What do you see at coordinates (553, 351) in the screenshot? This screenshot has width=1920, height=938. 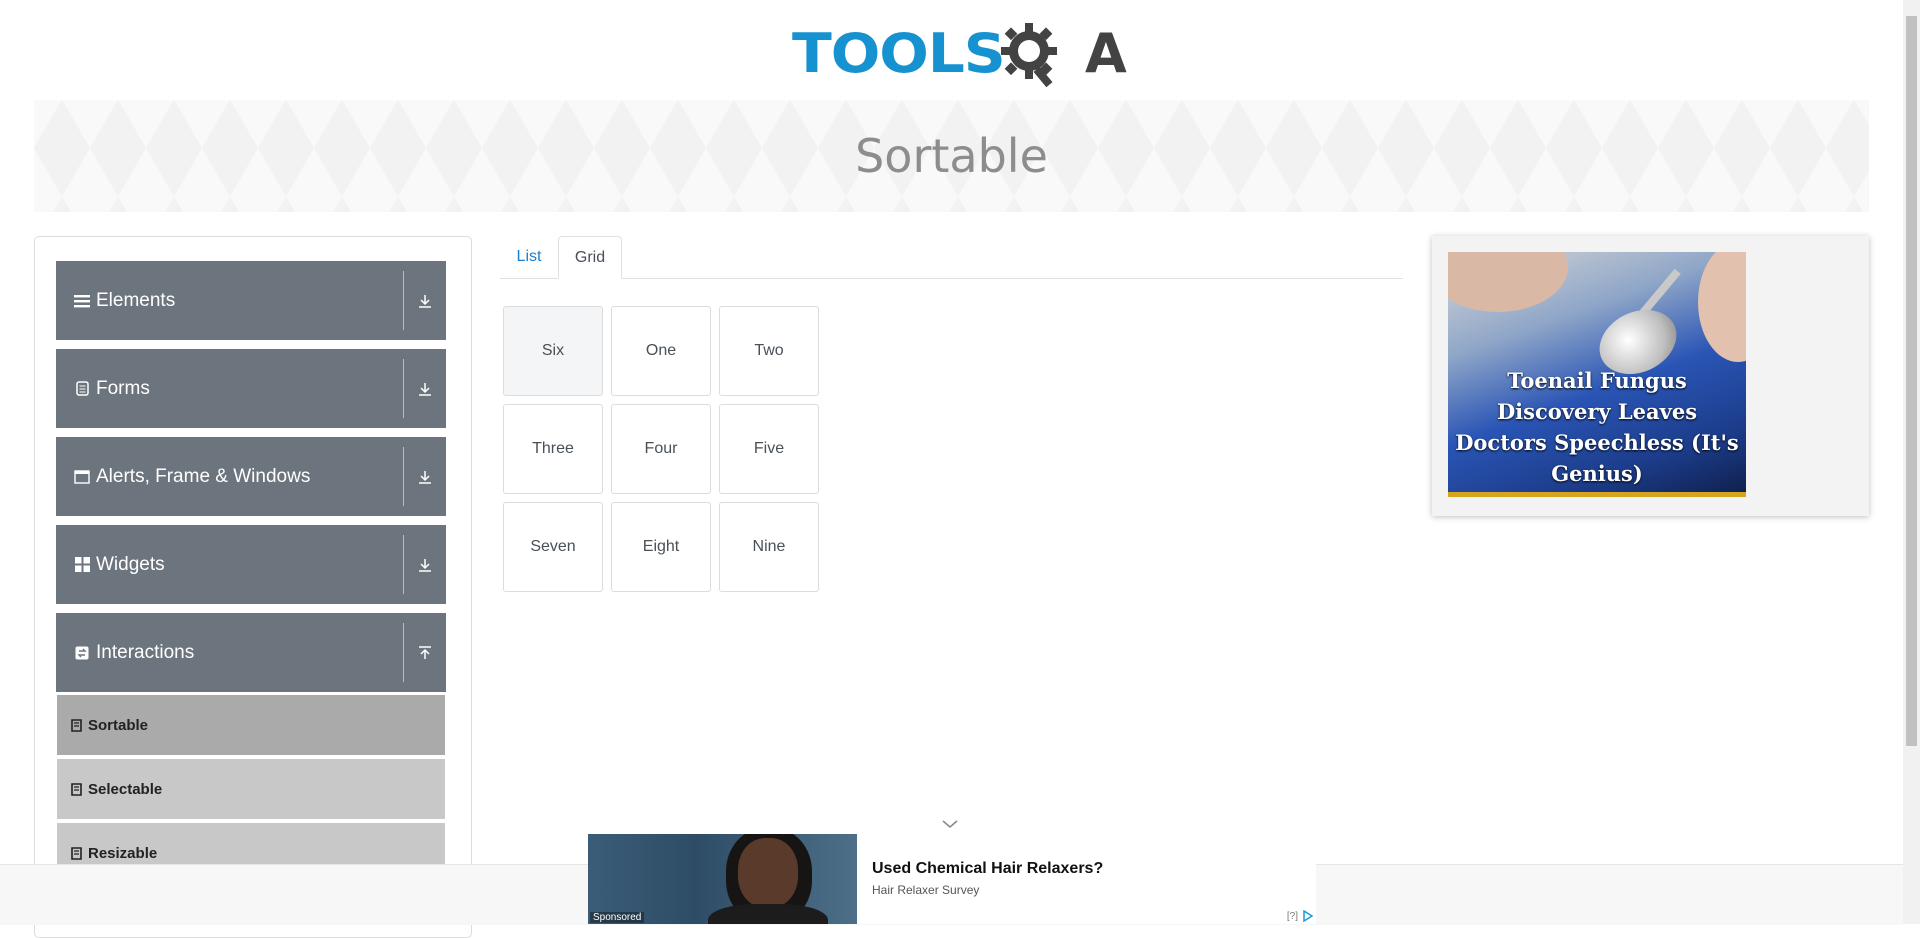 I see `grid-item-six: Six` at bounding box center [553, 351].